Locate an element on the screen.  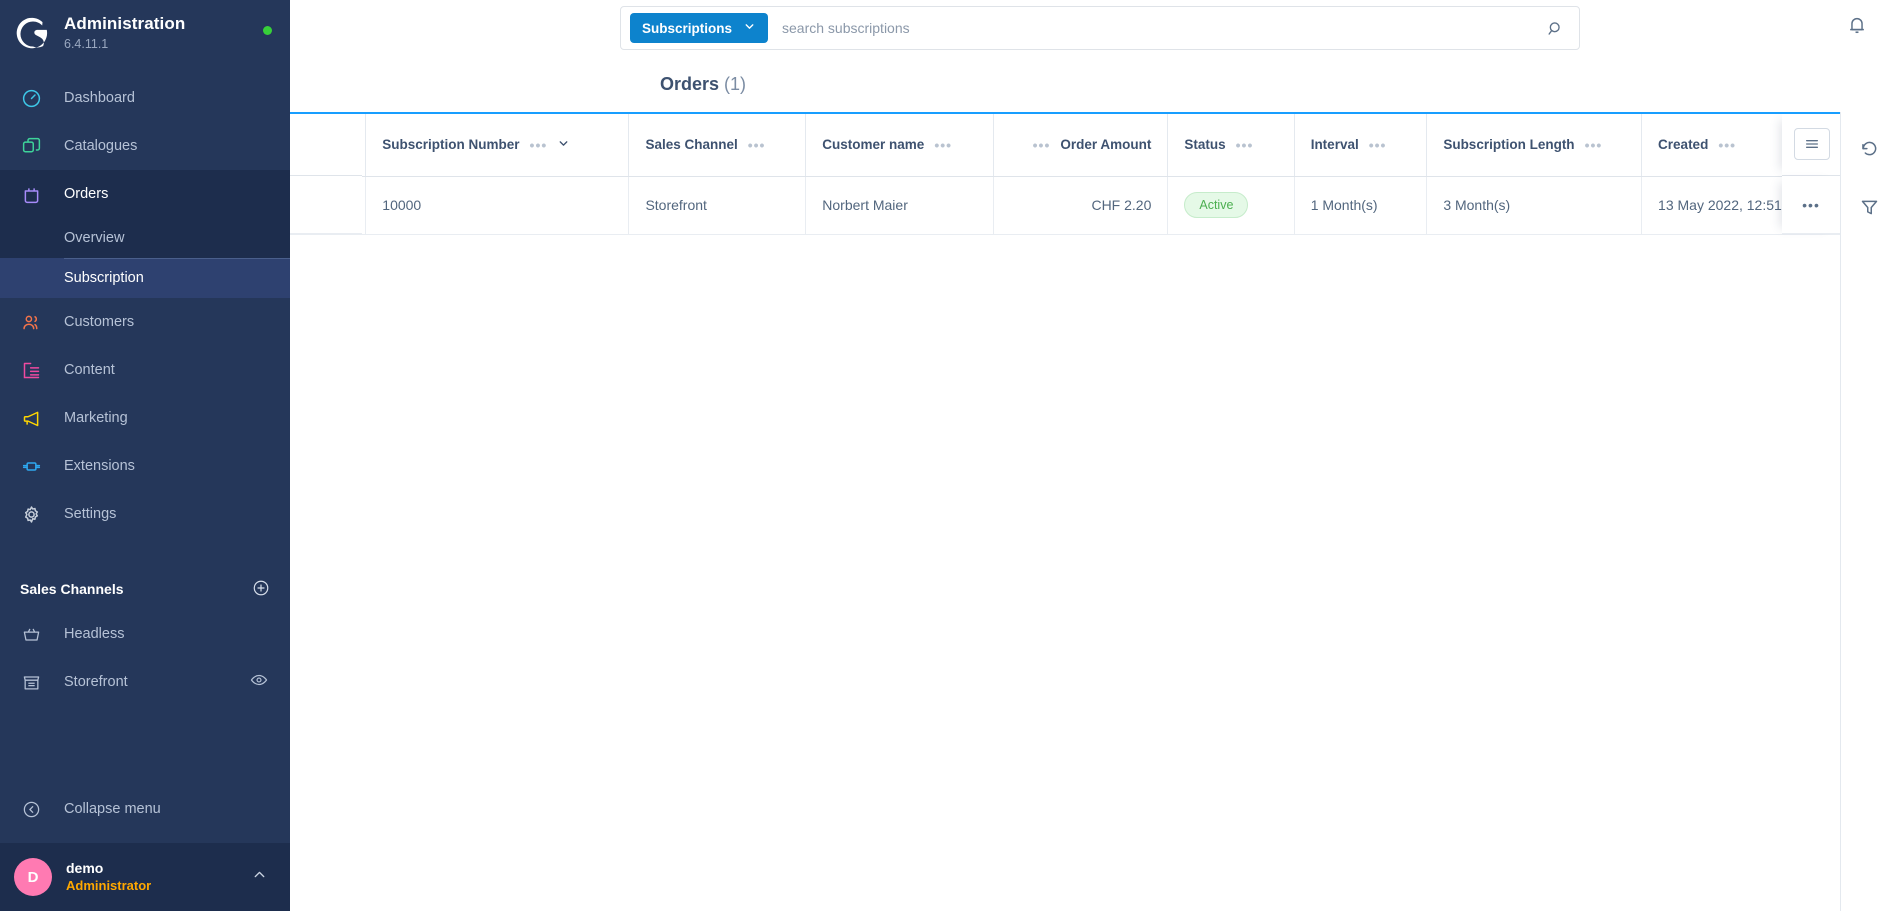
sidebar-subitem-label: Subscription is located at coordinates (104, 278).